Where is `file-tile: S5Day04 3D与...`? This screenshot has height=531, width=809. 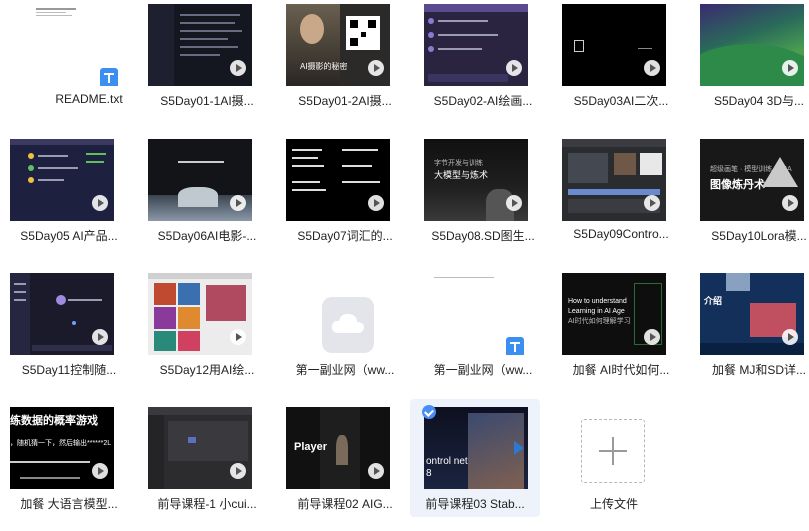 file-tile: S5Day04 3D与... is located at coordinates (749, 64).